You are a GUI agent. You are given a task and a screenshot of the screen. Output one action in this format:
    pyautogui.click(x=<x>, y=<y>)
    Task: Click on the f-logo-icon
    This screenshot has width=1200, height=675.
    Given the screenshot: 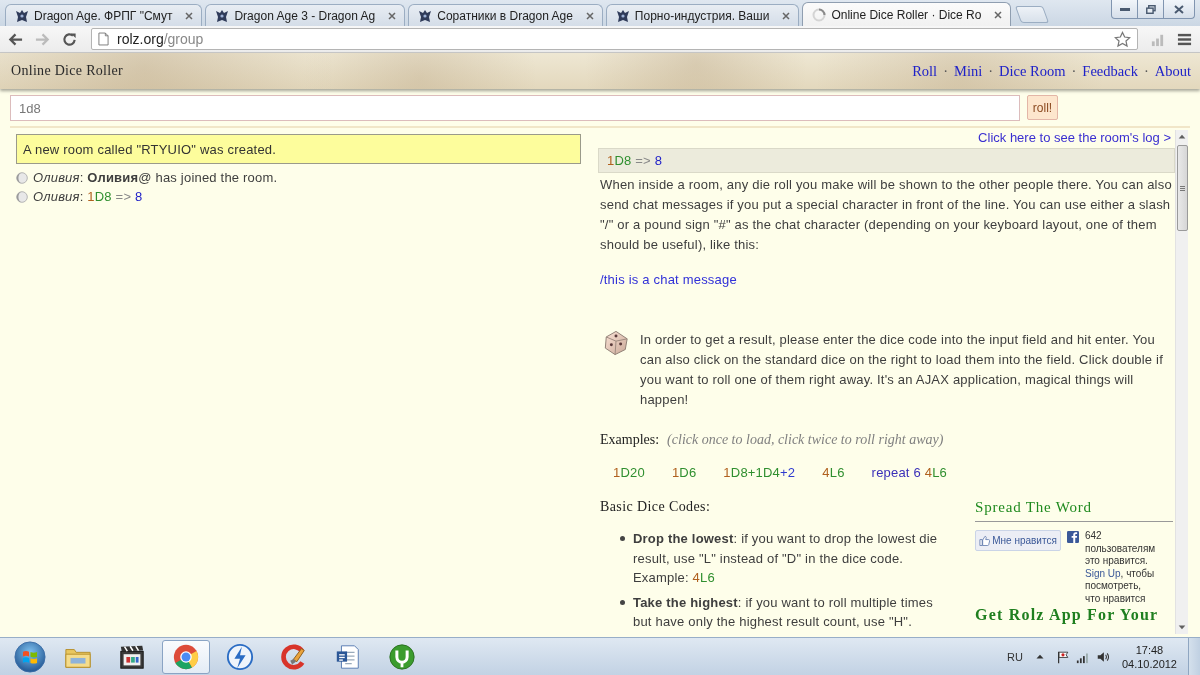 What is the action you would take?
    pyautogui.click(x=1073, y=537)
    